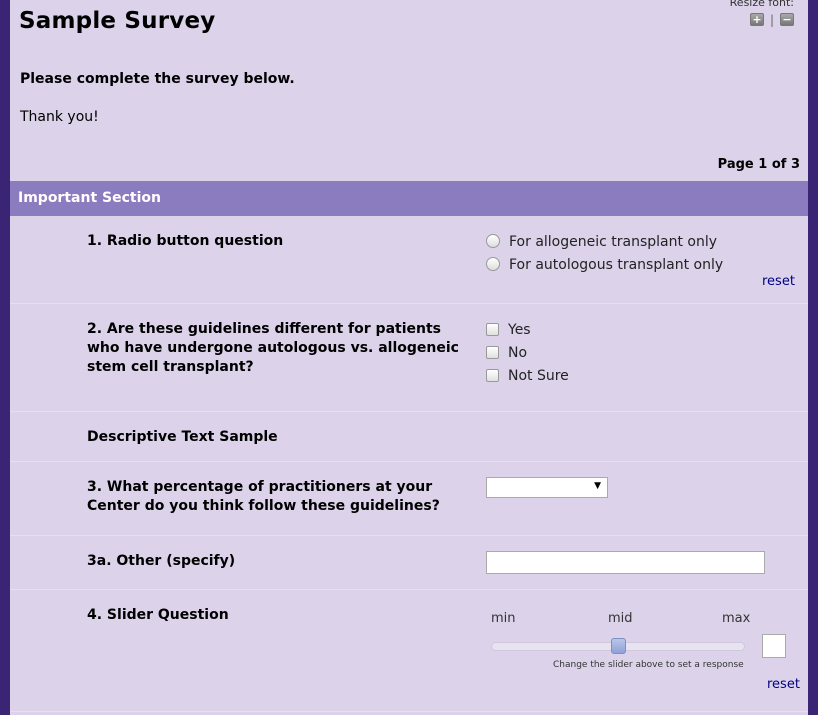 Image resolution: width=818 pixels, height=715 pixels. I want to click on increase-font-icon: +, so click(756, 19).